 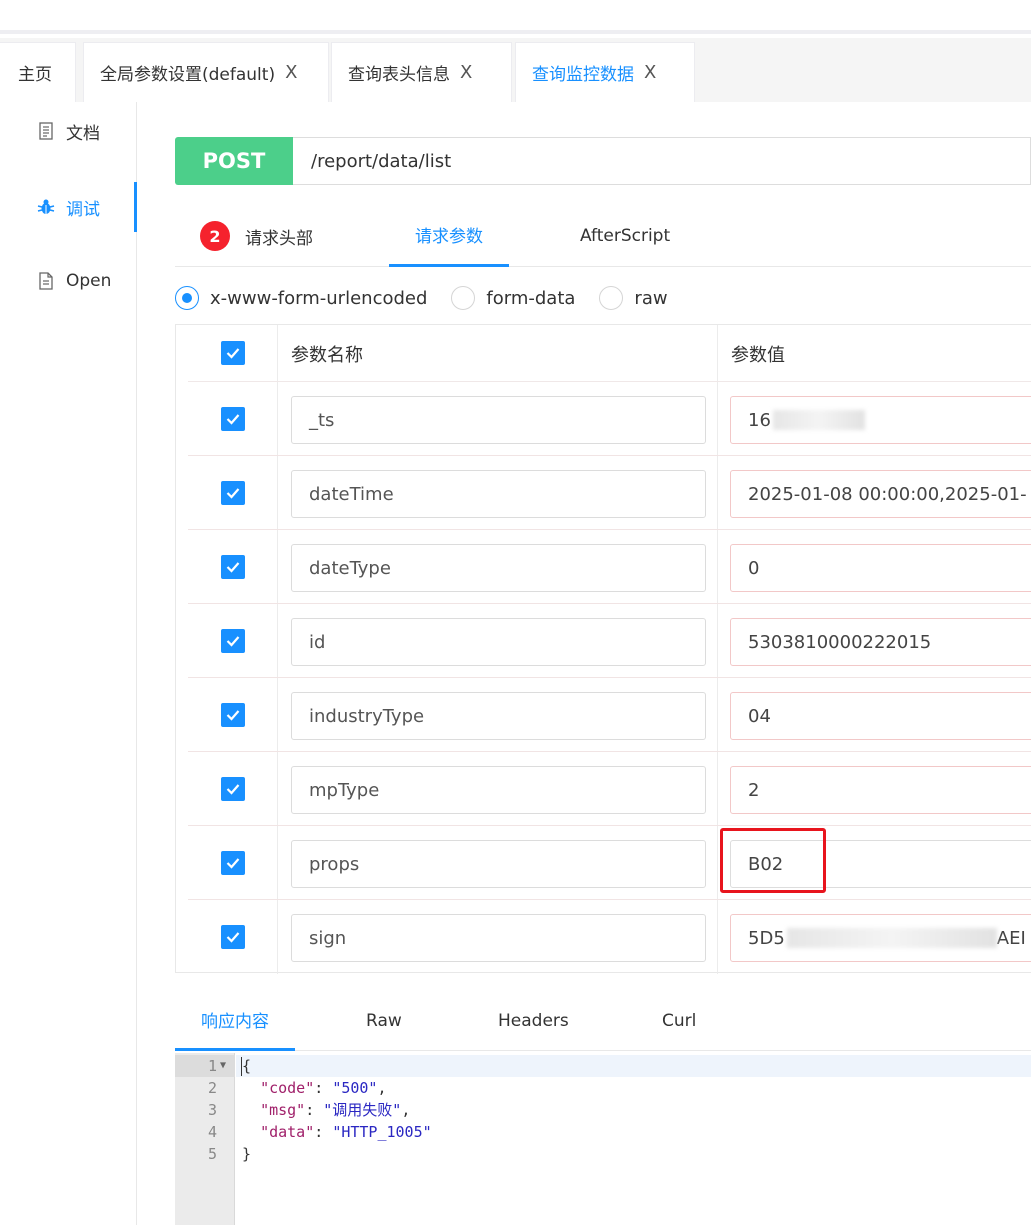 I want to click on radio-label: raw, so click(x=651, y=298).